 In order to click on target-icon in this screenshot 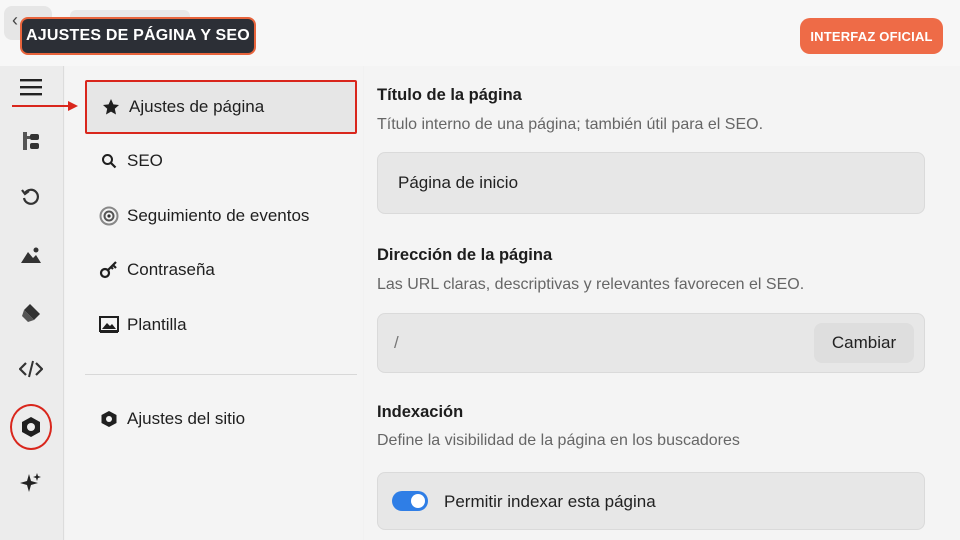, I will do `click(109, 216)`.